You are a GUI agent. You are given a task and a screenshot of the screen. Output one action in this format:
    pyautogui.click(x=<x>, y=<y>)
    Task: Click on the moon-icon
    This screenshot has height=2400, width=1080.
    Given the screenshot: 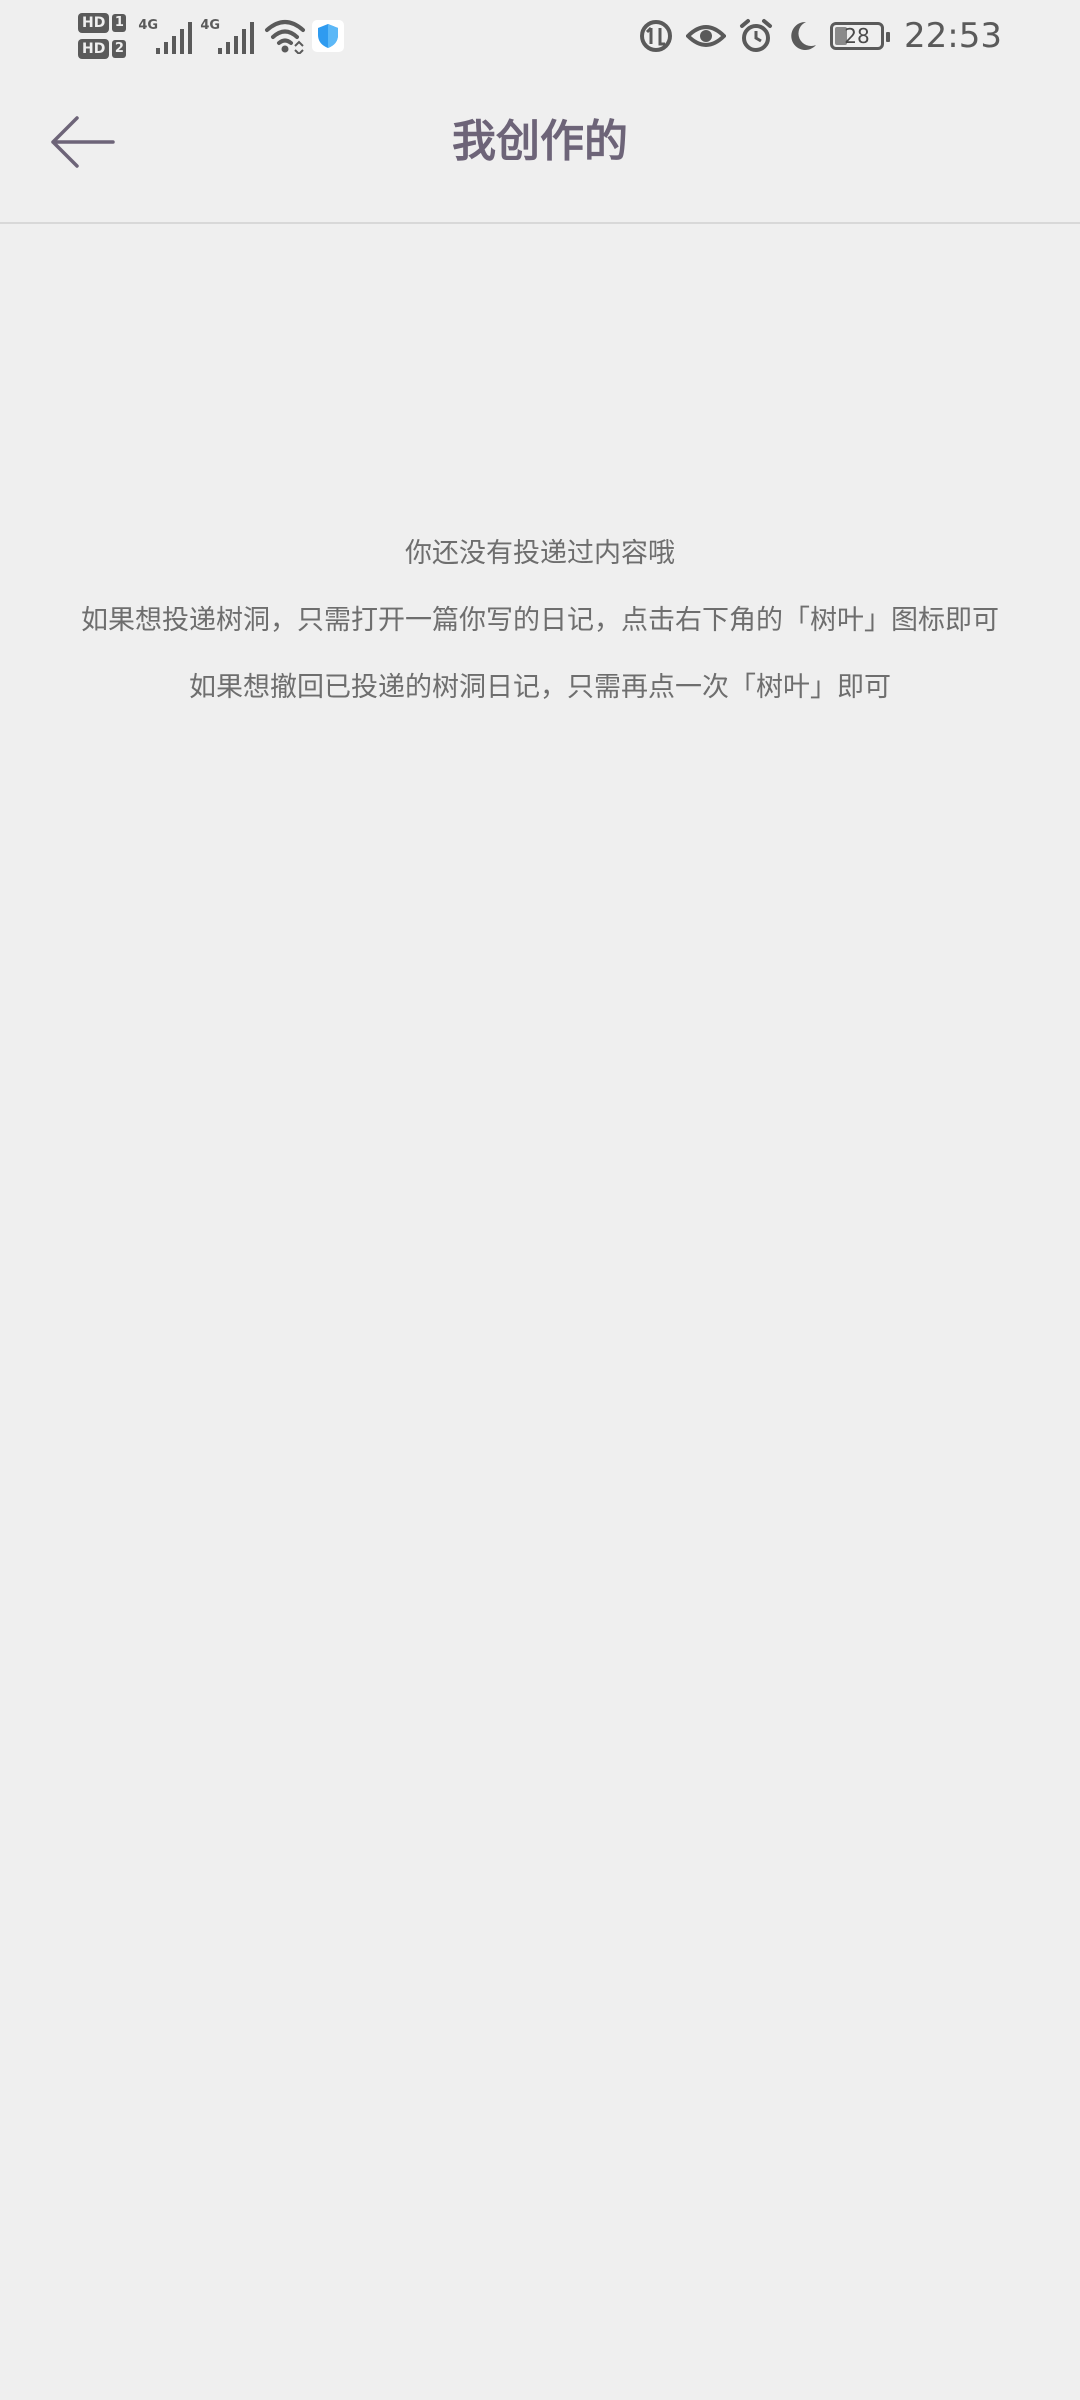 What is the action you would take?
    pyautogui.click(x=804, y=35)
    